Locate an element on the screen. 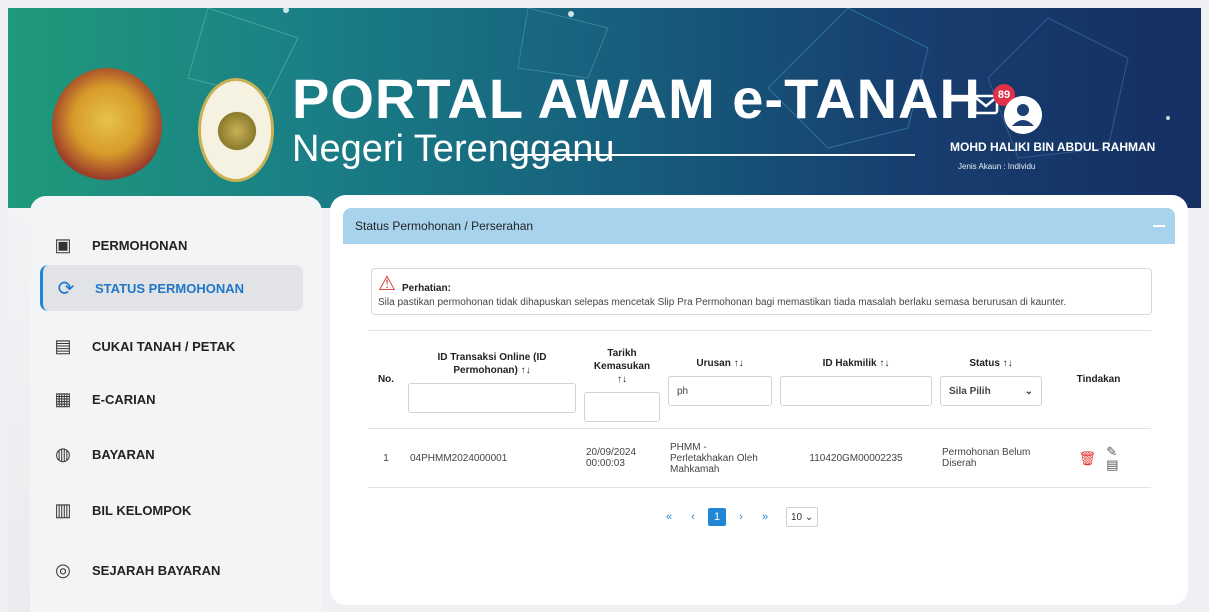 Image resolution: width=1209 pixels, height=612 pixels. sidebar-item-label: SEJARAH BAYARAN is located at coordinates (156, 570).